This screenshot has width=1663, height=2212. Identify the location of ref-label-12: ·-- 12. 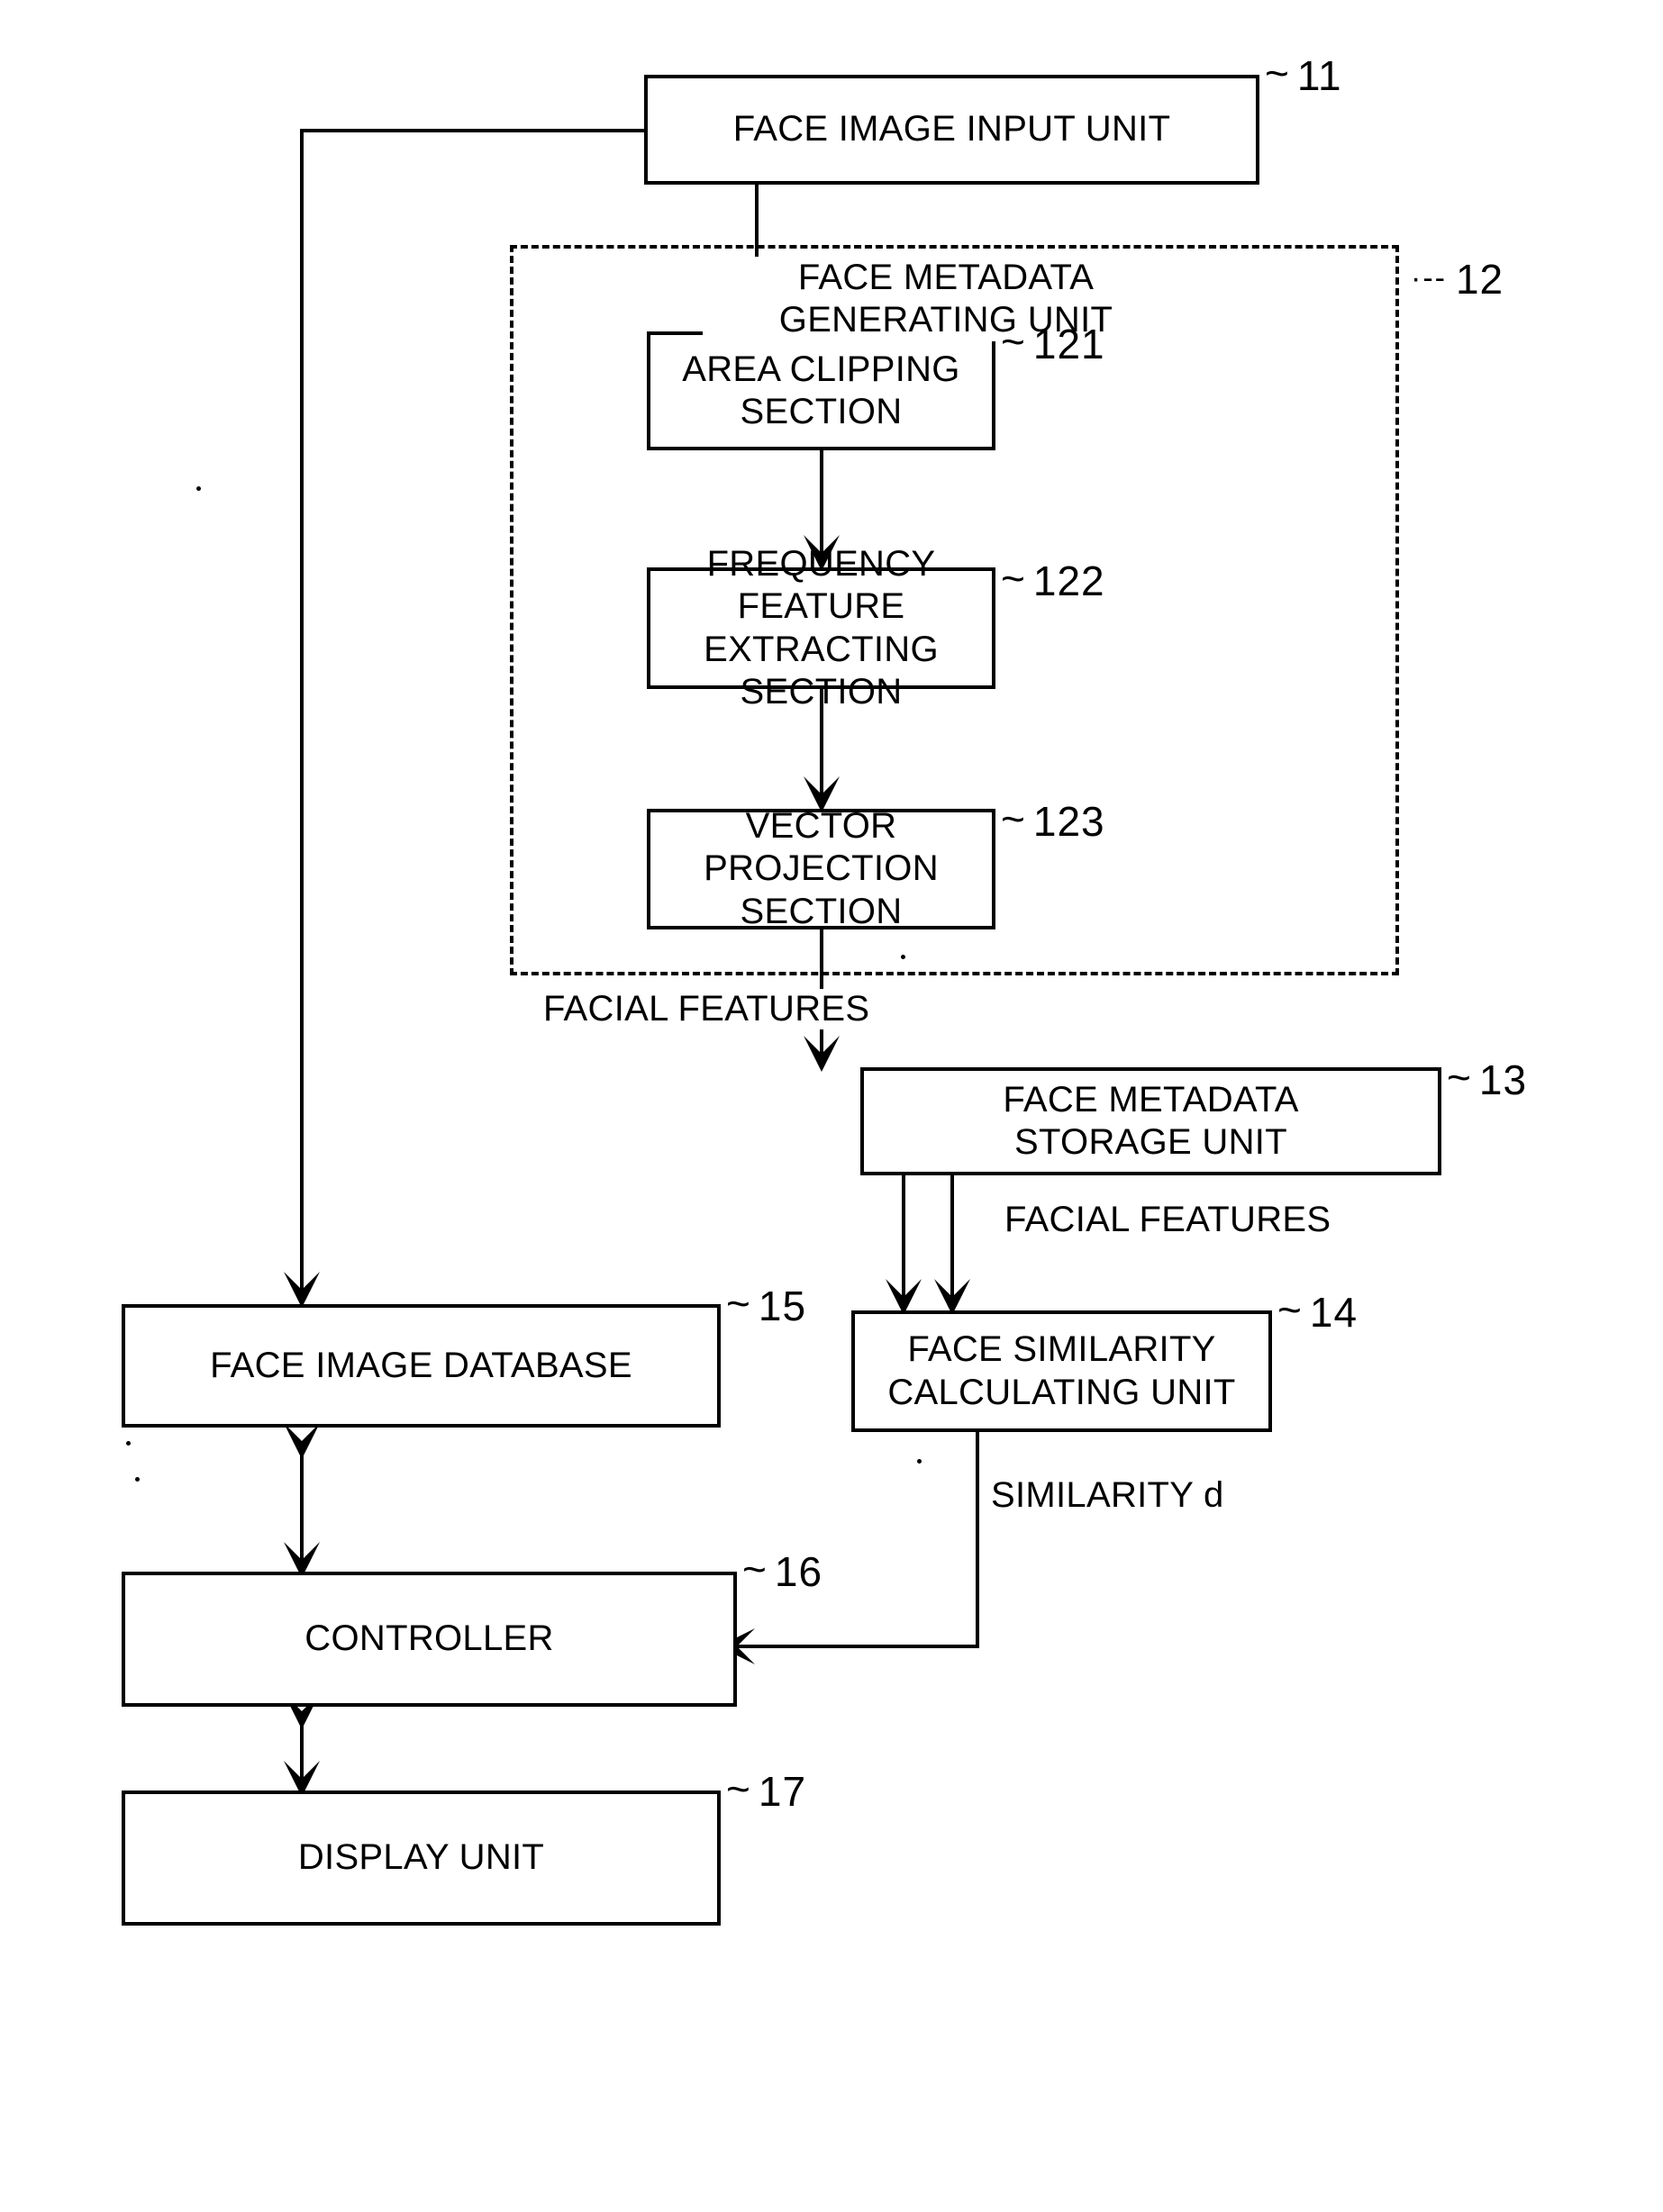
(1457, 279).